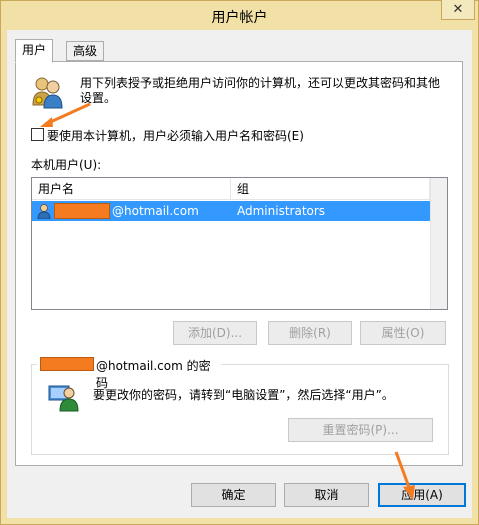 Image resolution: width=479 pixels, height=525 pixels. What do you see at coordinates (310, 333) in the screenshot?
I see `remove-user-button: 删除(R)` at bounding box center [310, 333].